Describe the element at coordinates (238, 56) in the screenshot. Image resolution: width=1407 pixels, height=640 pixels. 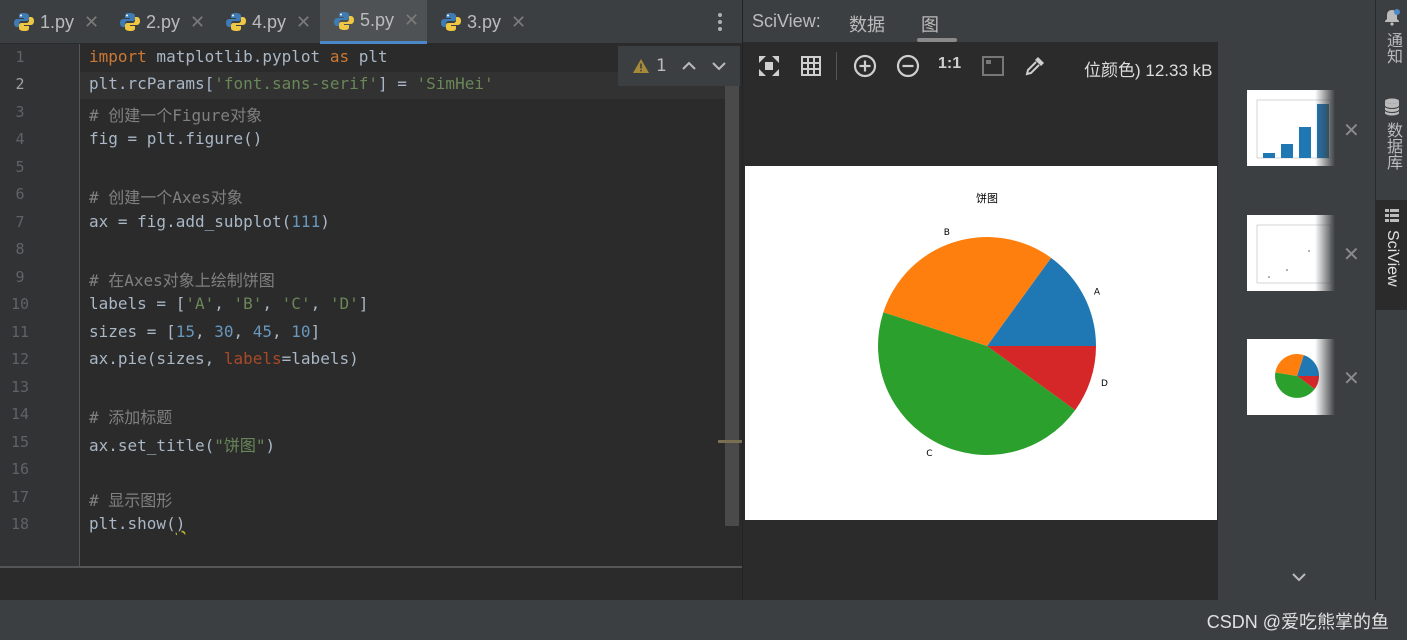
I see `code-line-1: import matplotlib.pyplot as plt` at that location.